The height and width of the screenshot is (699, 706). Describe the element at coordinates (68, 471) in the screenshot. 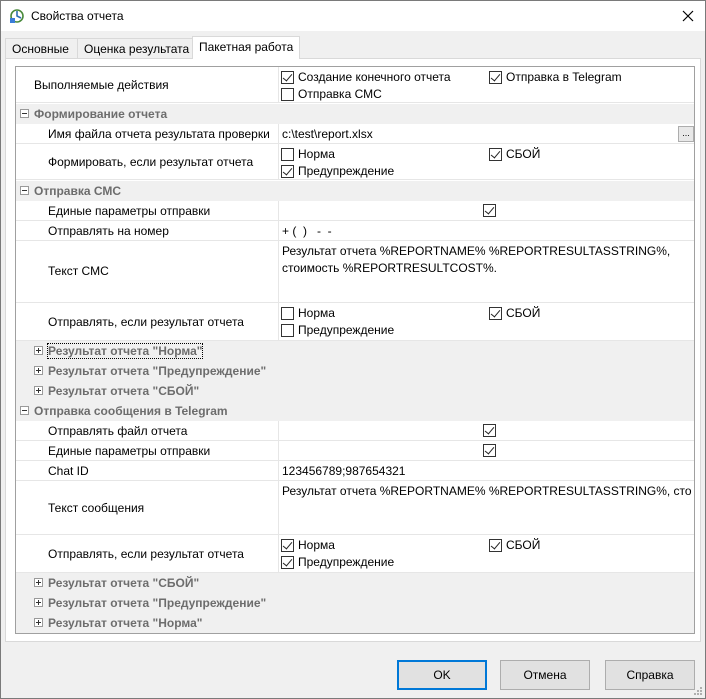

I see `chat-id-label: Chat ID` at that location.